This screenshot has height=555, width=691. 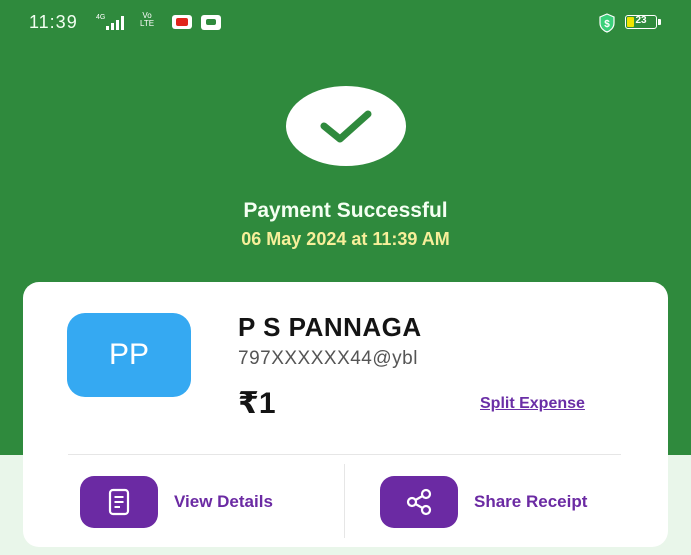 What do you see at coordinates (346, 126) in the screenshot?
I see `success-check-icon` at bounding box center [346, 126].